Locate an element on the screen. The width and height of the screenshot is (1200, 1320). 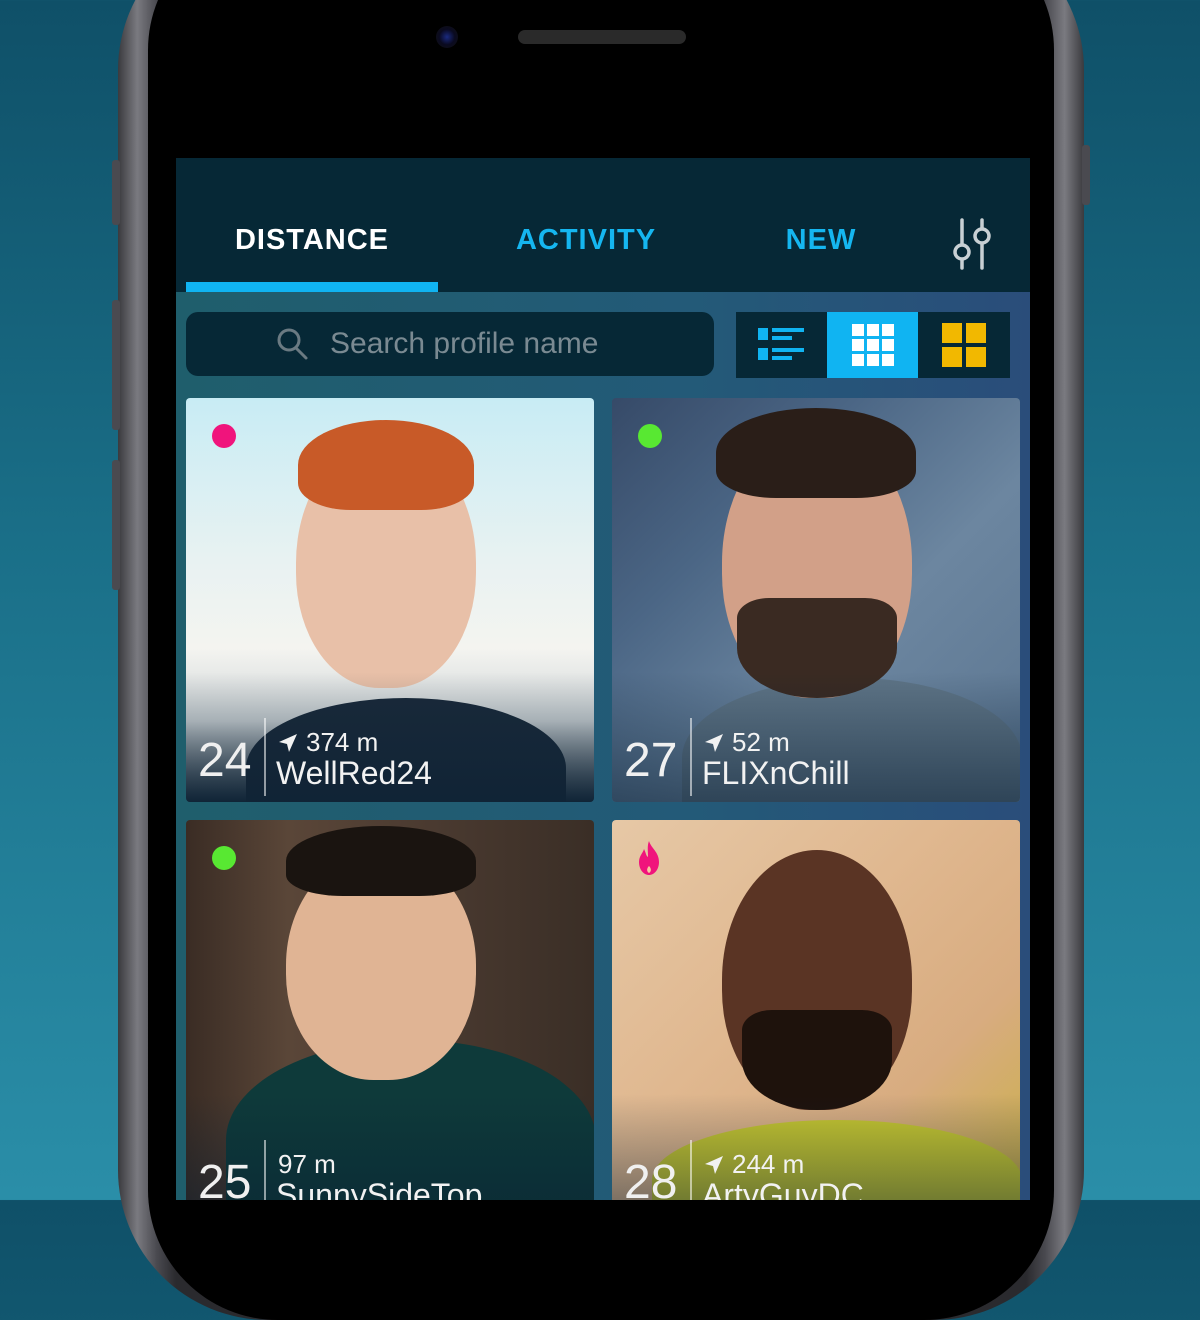
profile-distance: 374 m is located at coordinates (328, 742).